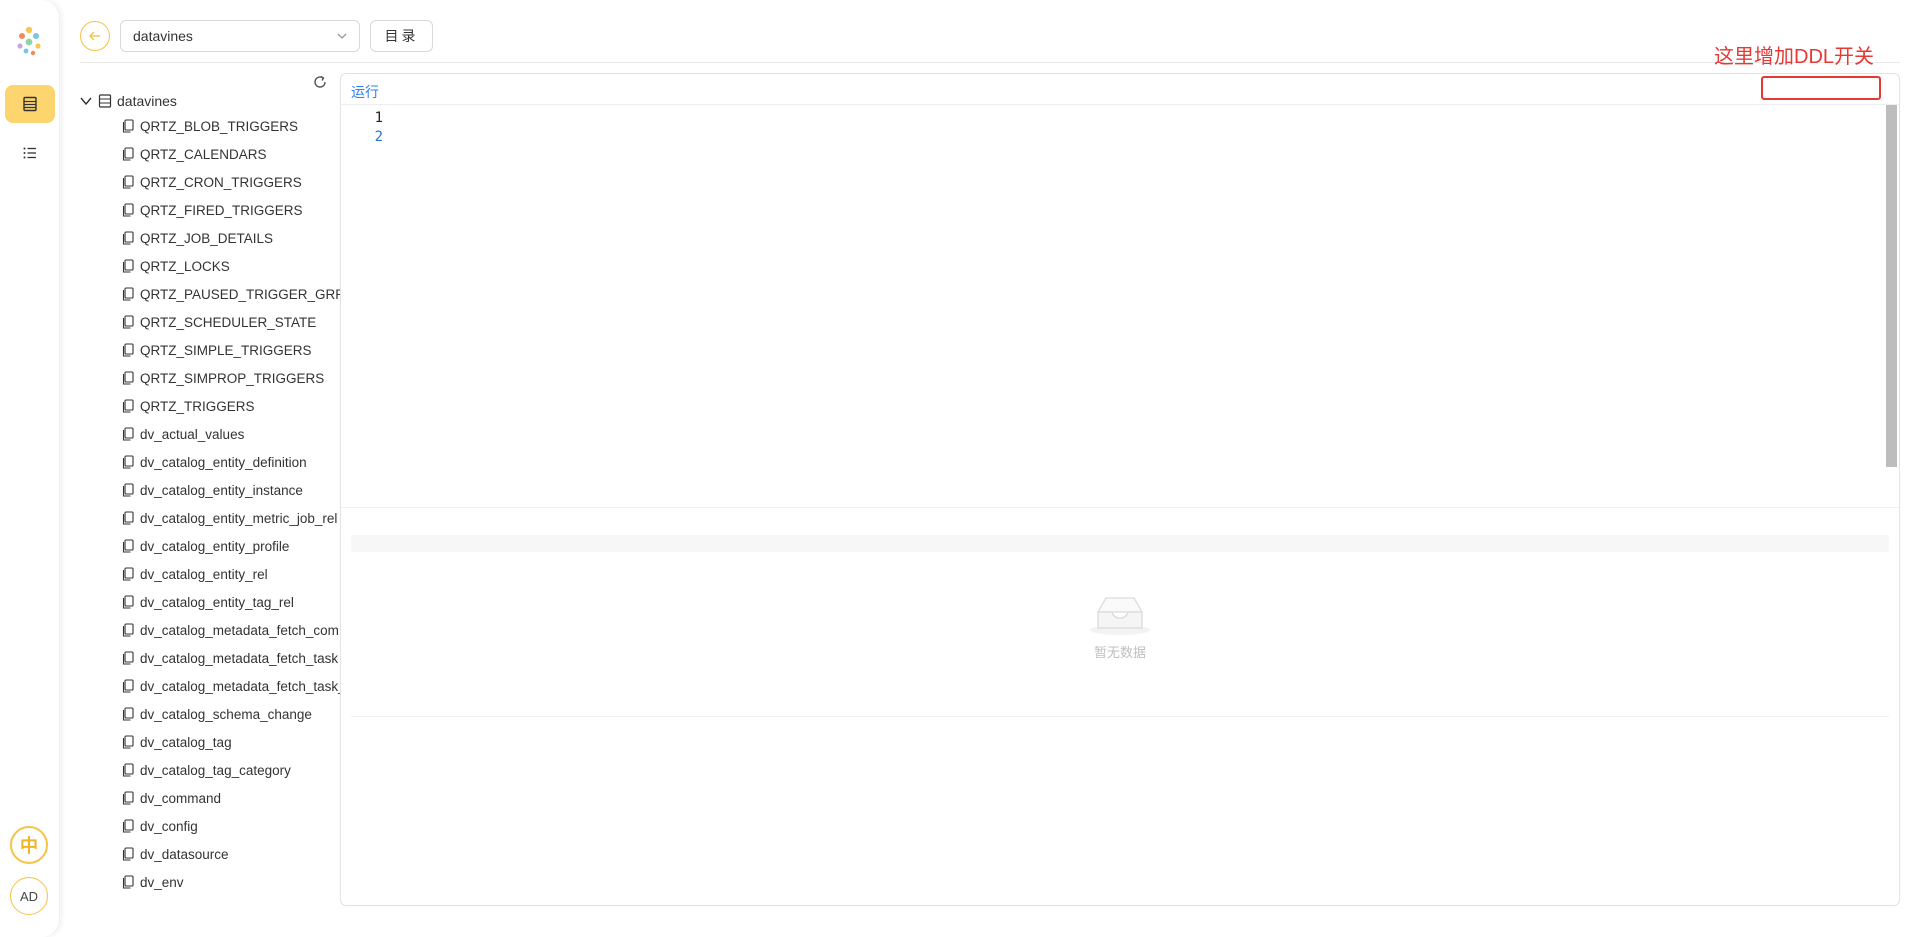  I want to click on arrow-left-icon, so click(94, 36).